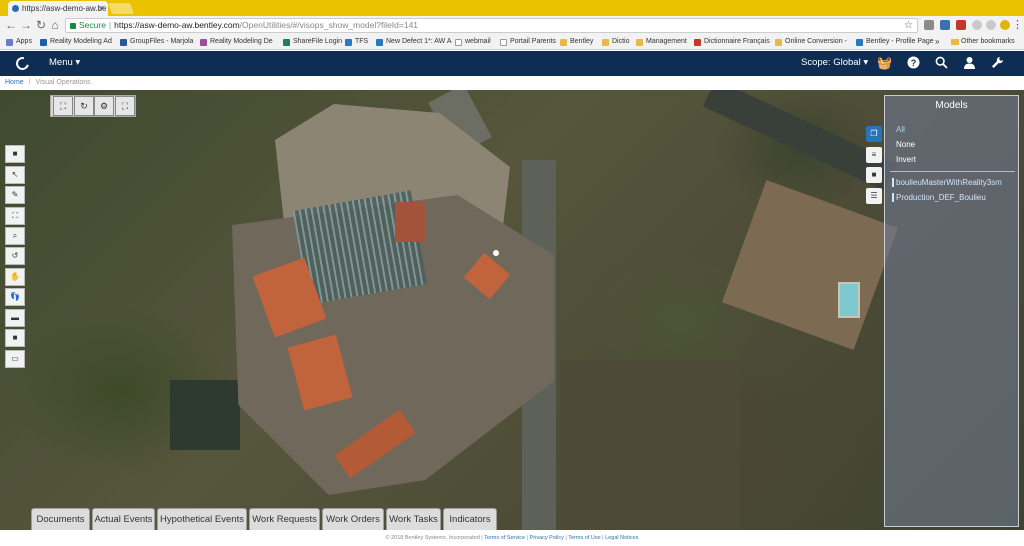 Image resolution: width=1024 pixels, height=546 pixels. What do you see at coordinates (905, 144) in the screenshot?
I see `select-none-models-link: None` at bounding box center [905, 144].